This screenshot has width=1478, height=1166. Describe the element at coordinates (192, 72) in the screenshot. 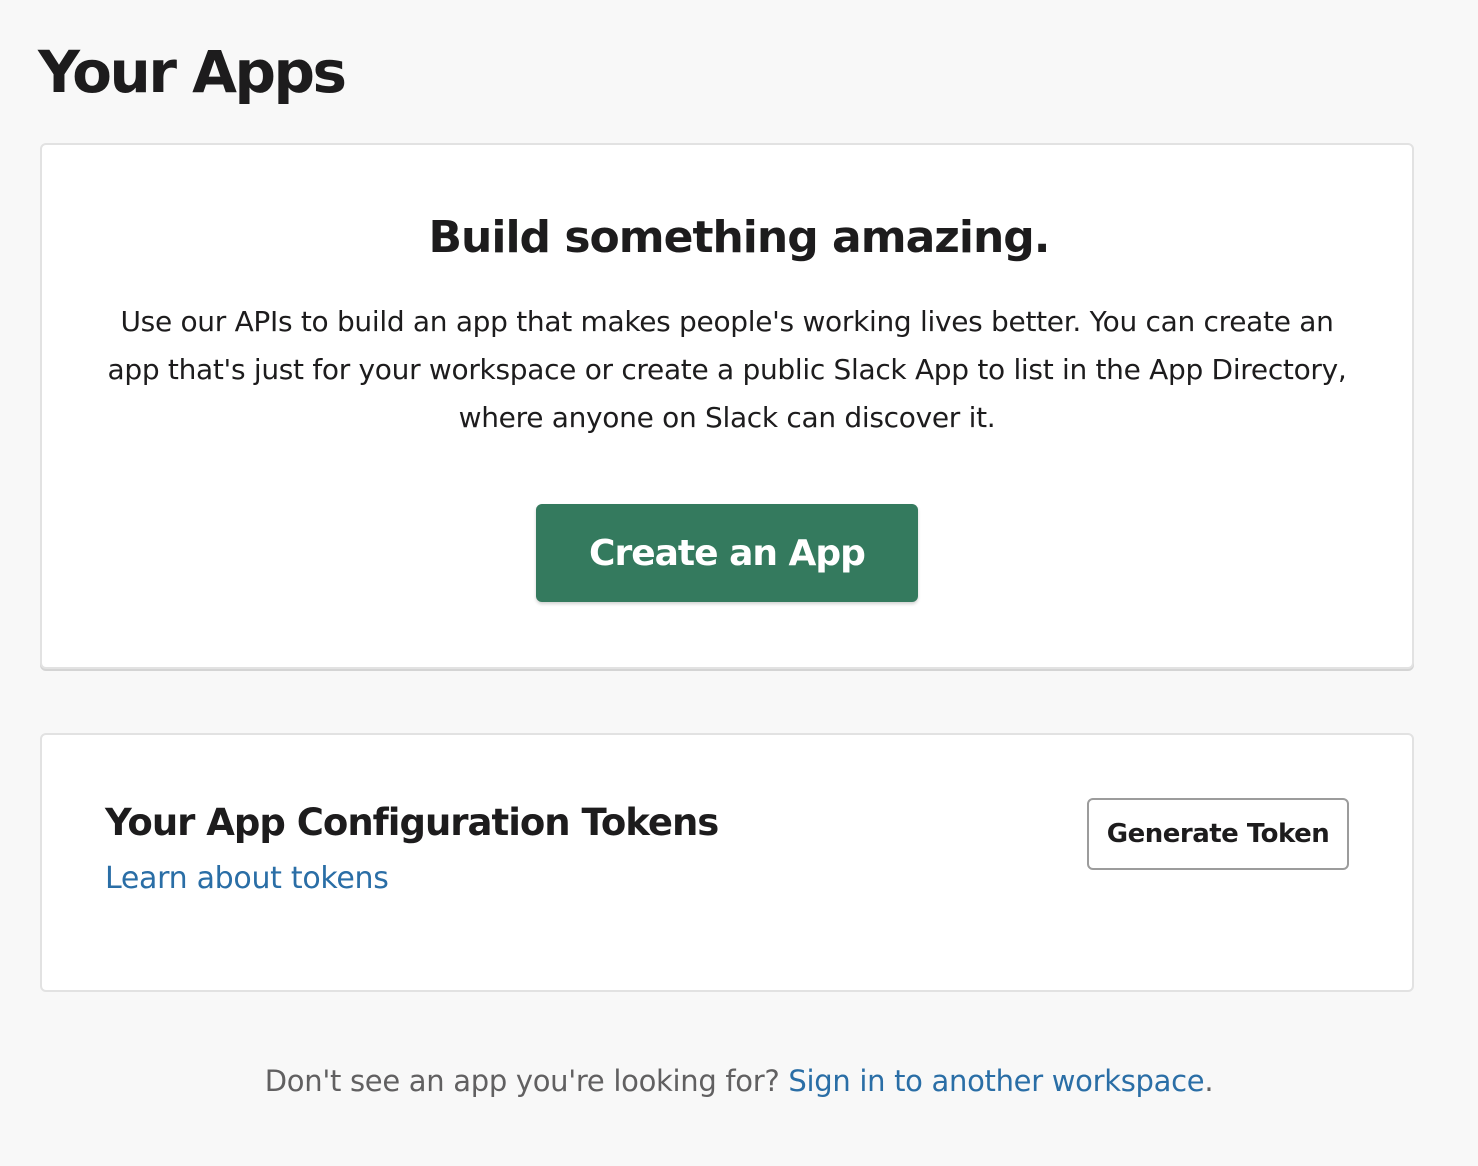

I see `page-title: Your Apps` at that location.